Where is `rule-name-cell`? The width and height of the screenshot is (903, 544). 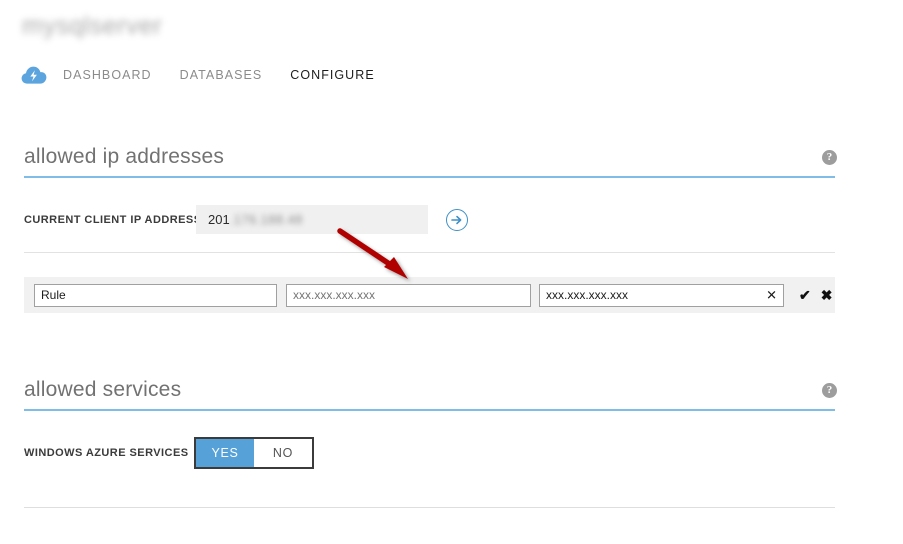
rule-name-cell is located at coordinates (150, 295).